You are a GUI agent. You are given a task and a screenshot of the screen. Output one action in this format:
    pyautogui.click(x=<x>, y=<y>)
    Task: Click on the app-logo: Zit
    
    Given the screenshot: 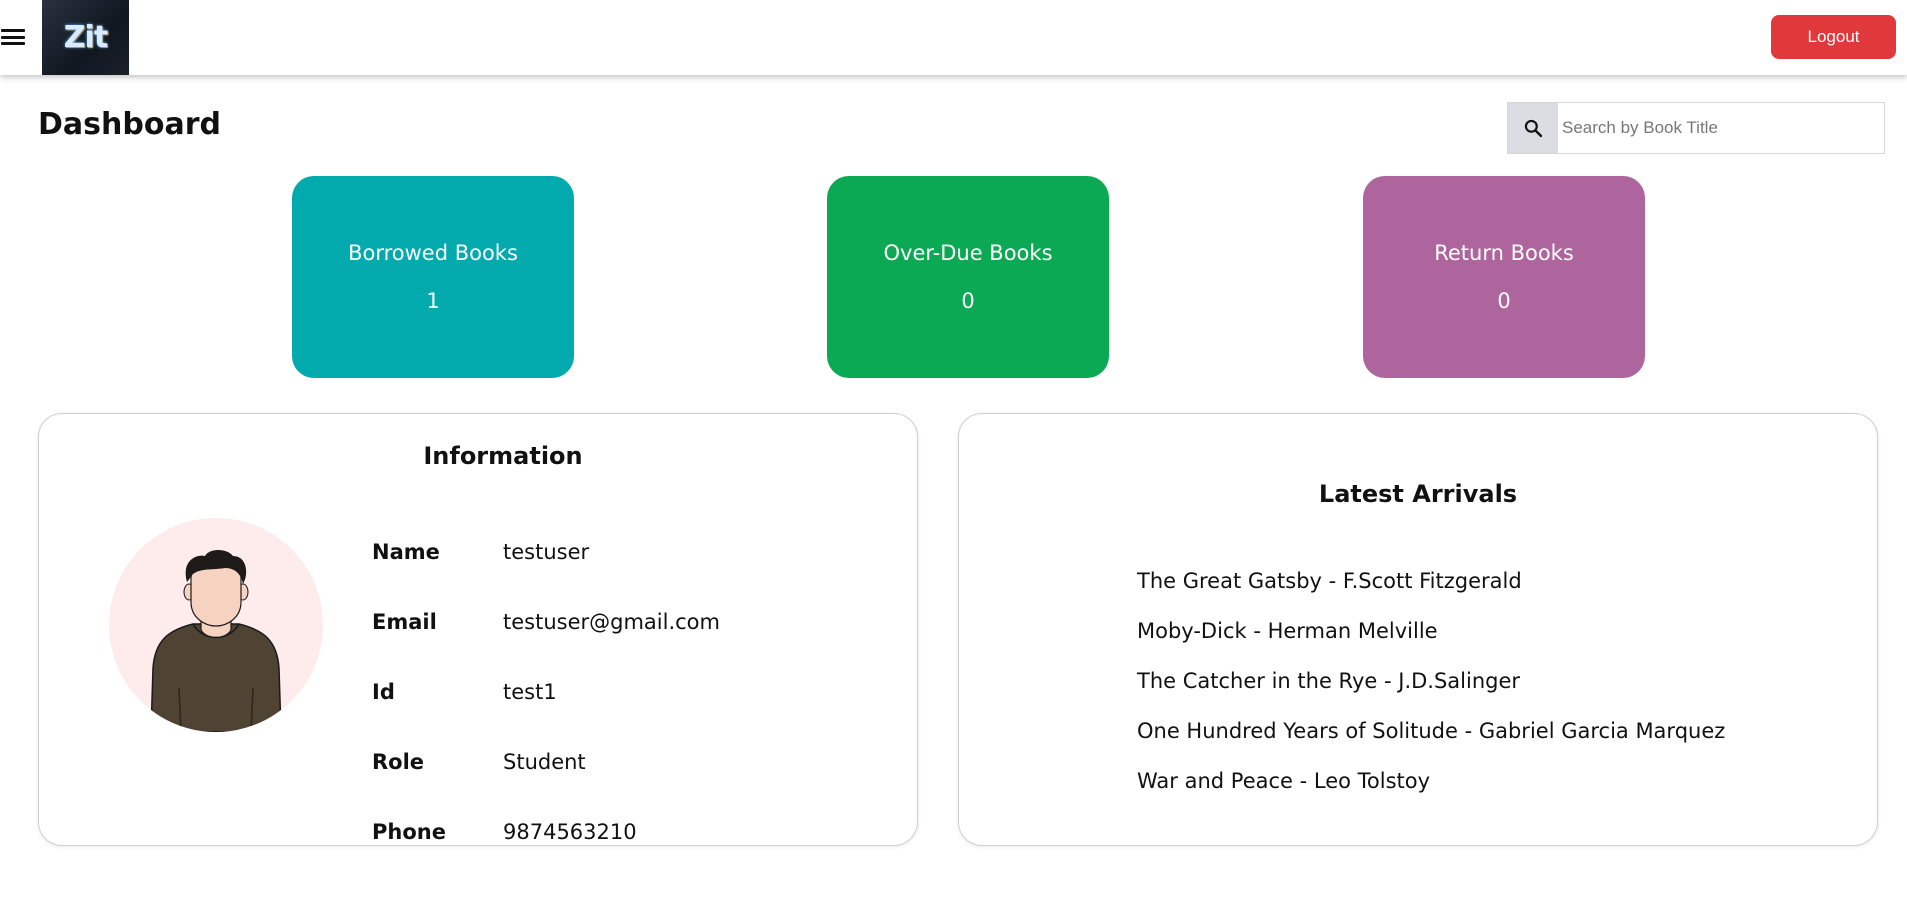 What is the action you would take?
    pyautogui.click(x=85, y=37)
    